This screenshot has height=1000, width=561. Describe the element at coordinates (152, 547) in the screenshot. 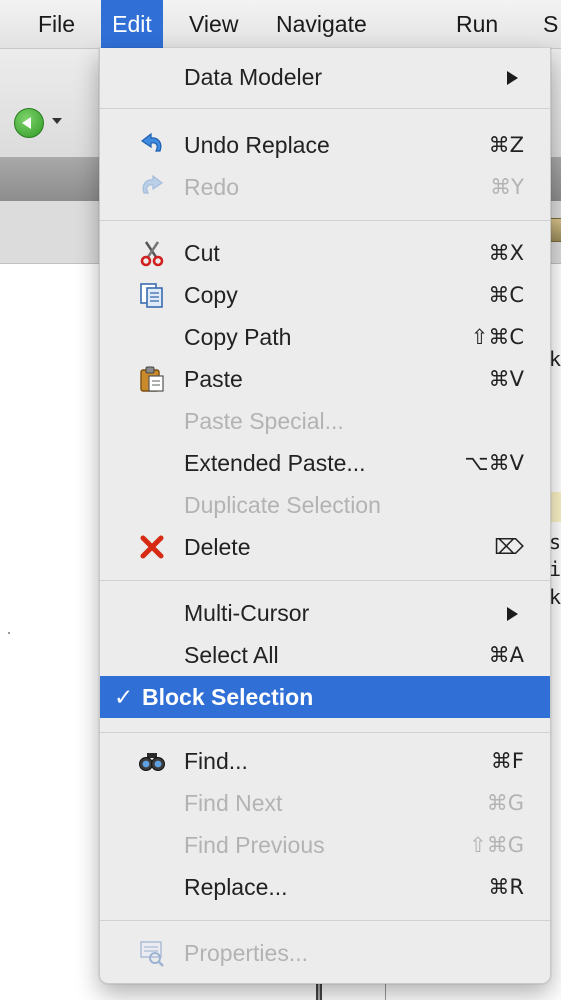

I see `delete-x-icon` at that location.